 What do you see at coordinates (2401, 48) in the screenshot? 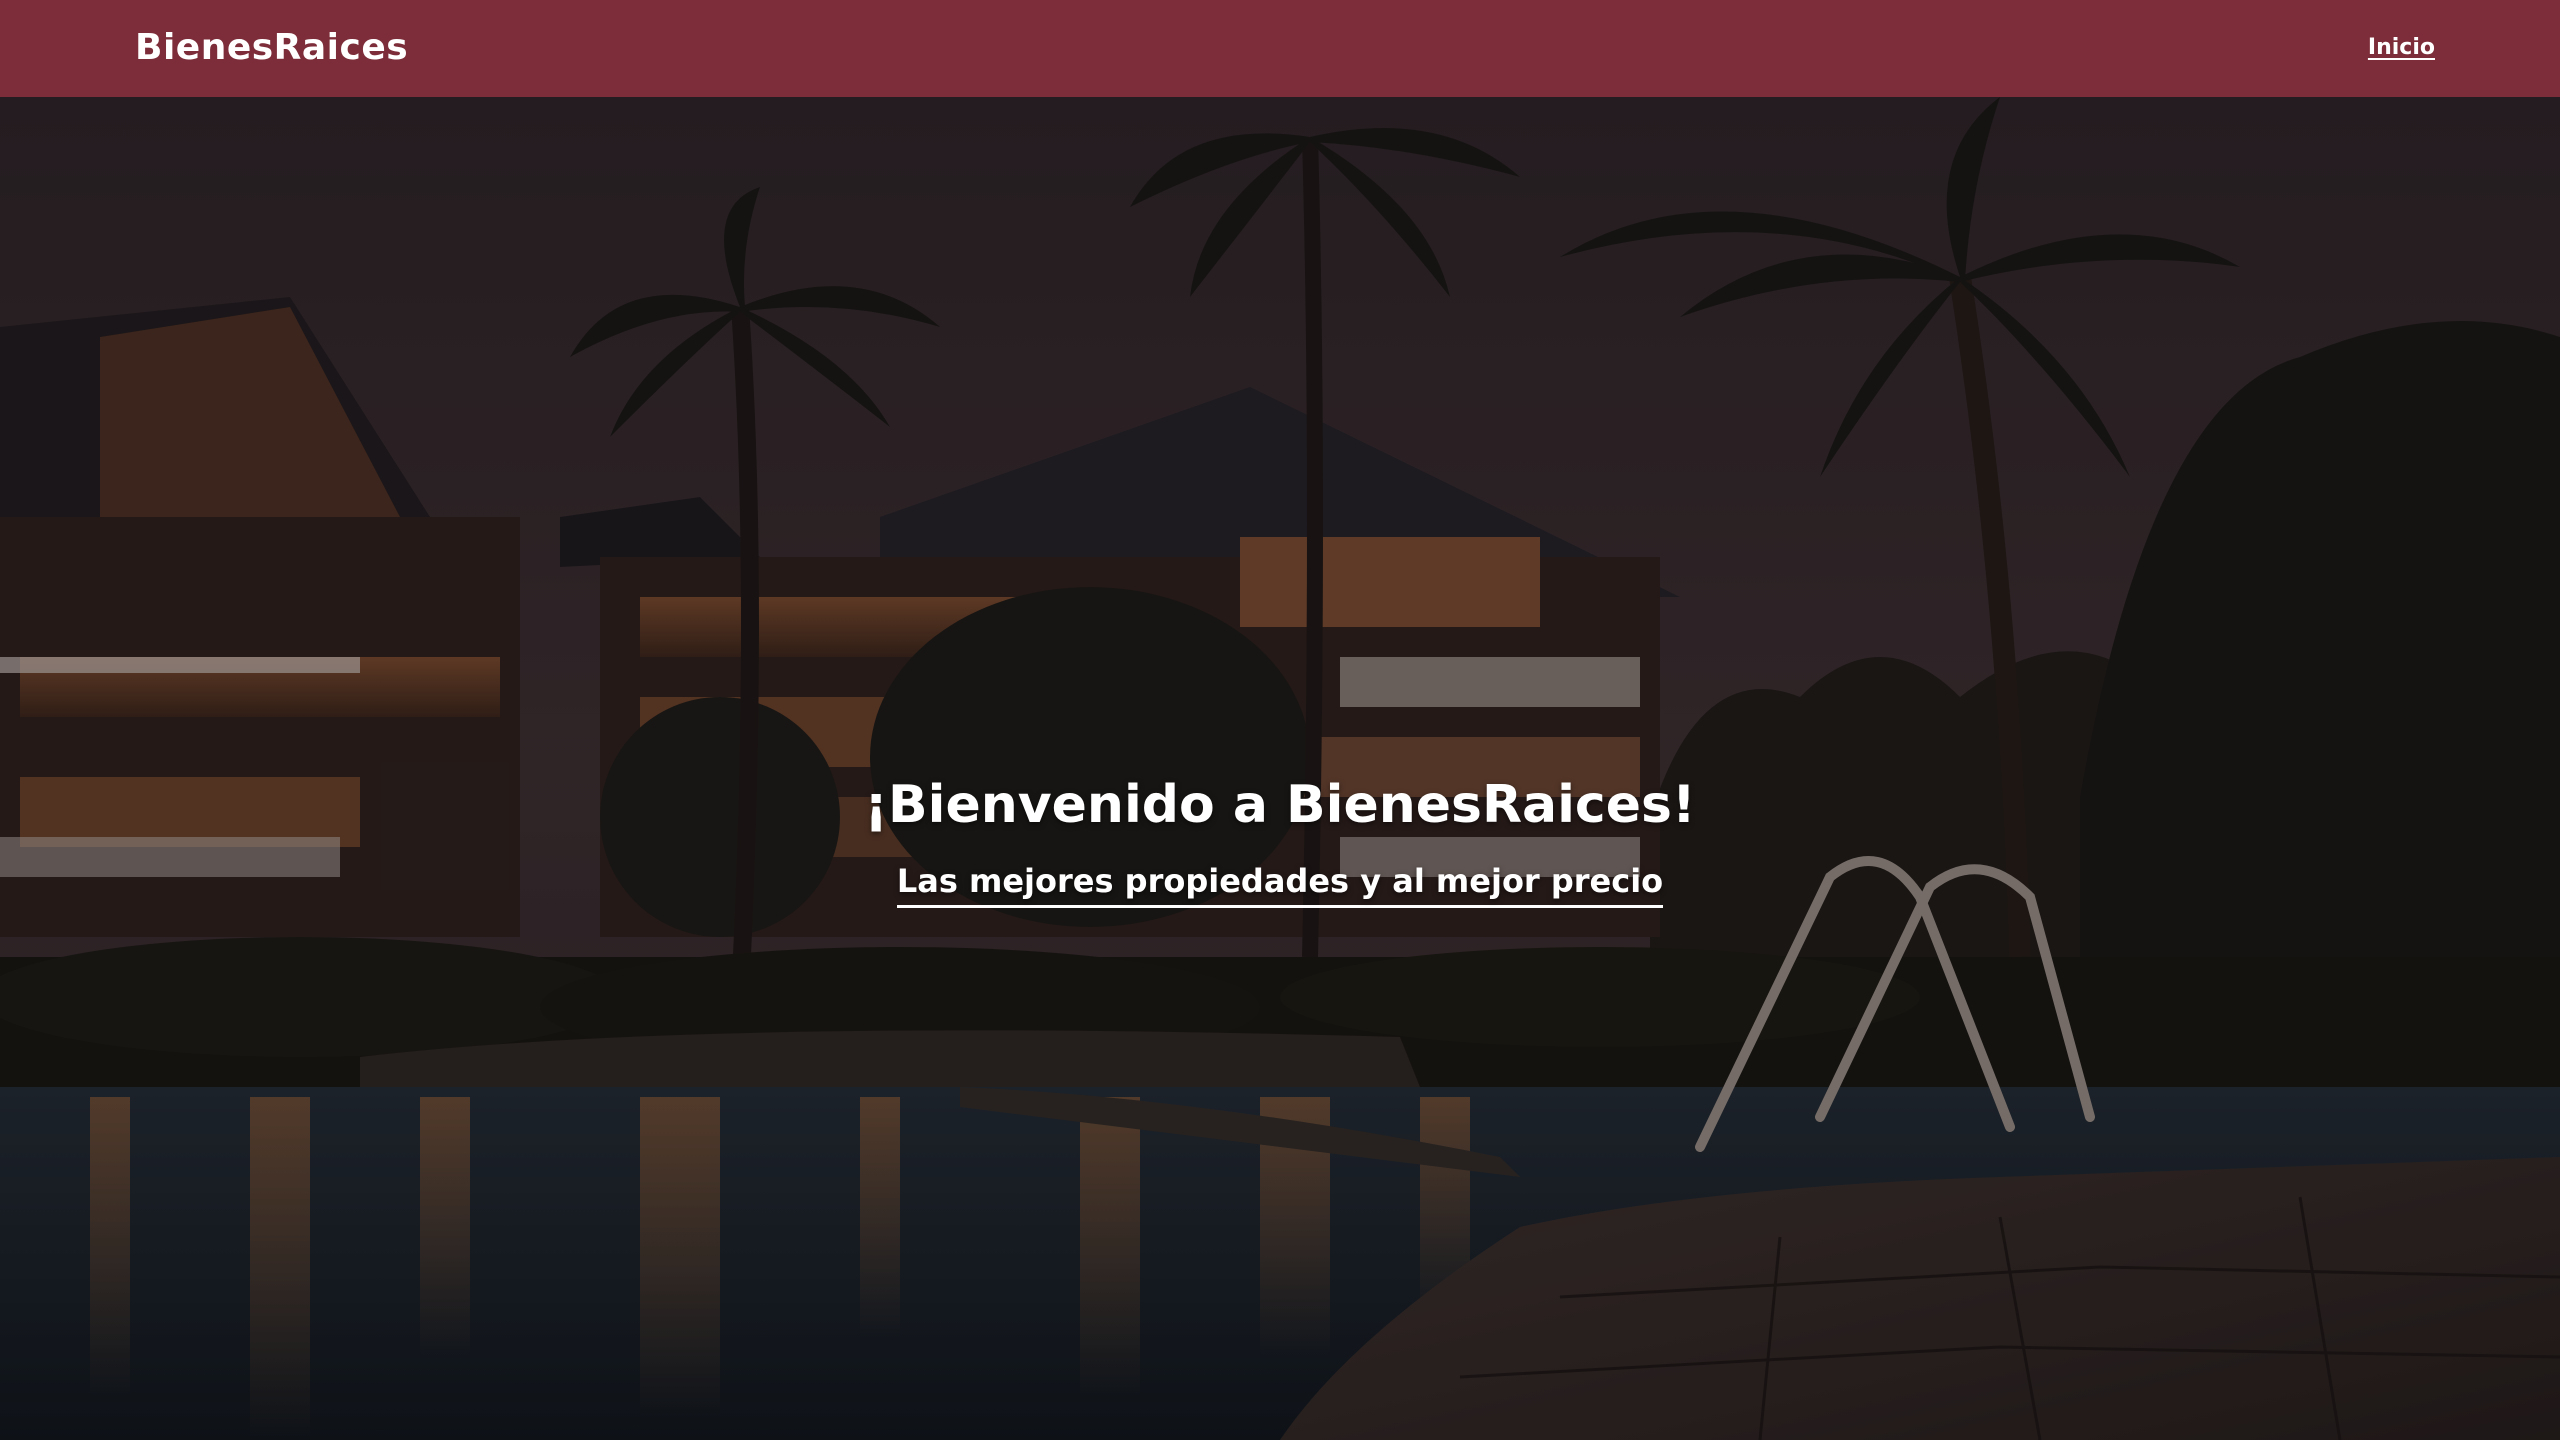
I see `nav-link-inicio: Inicio` at bounding box center [2401, 48].